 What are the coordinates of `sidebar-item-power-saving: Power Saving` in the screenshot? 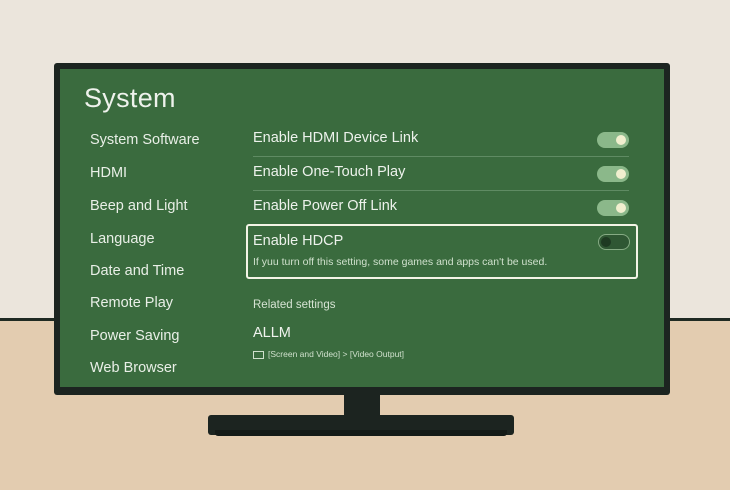 It's located at (134, 336).